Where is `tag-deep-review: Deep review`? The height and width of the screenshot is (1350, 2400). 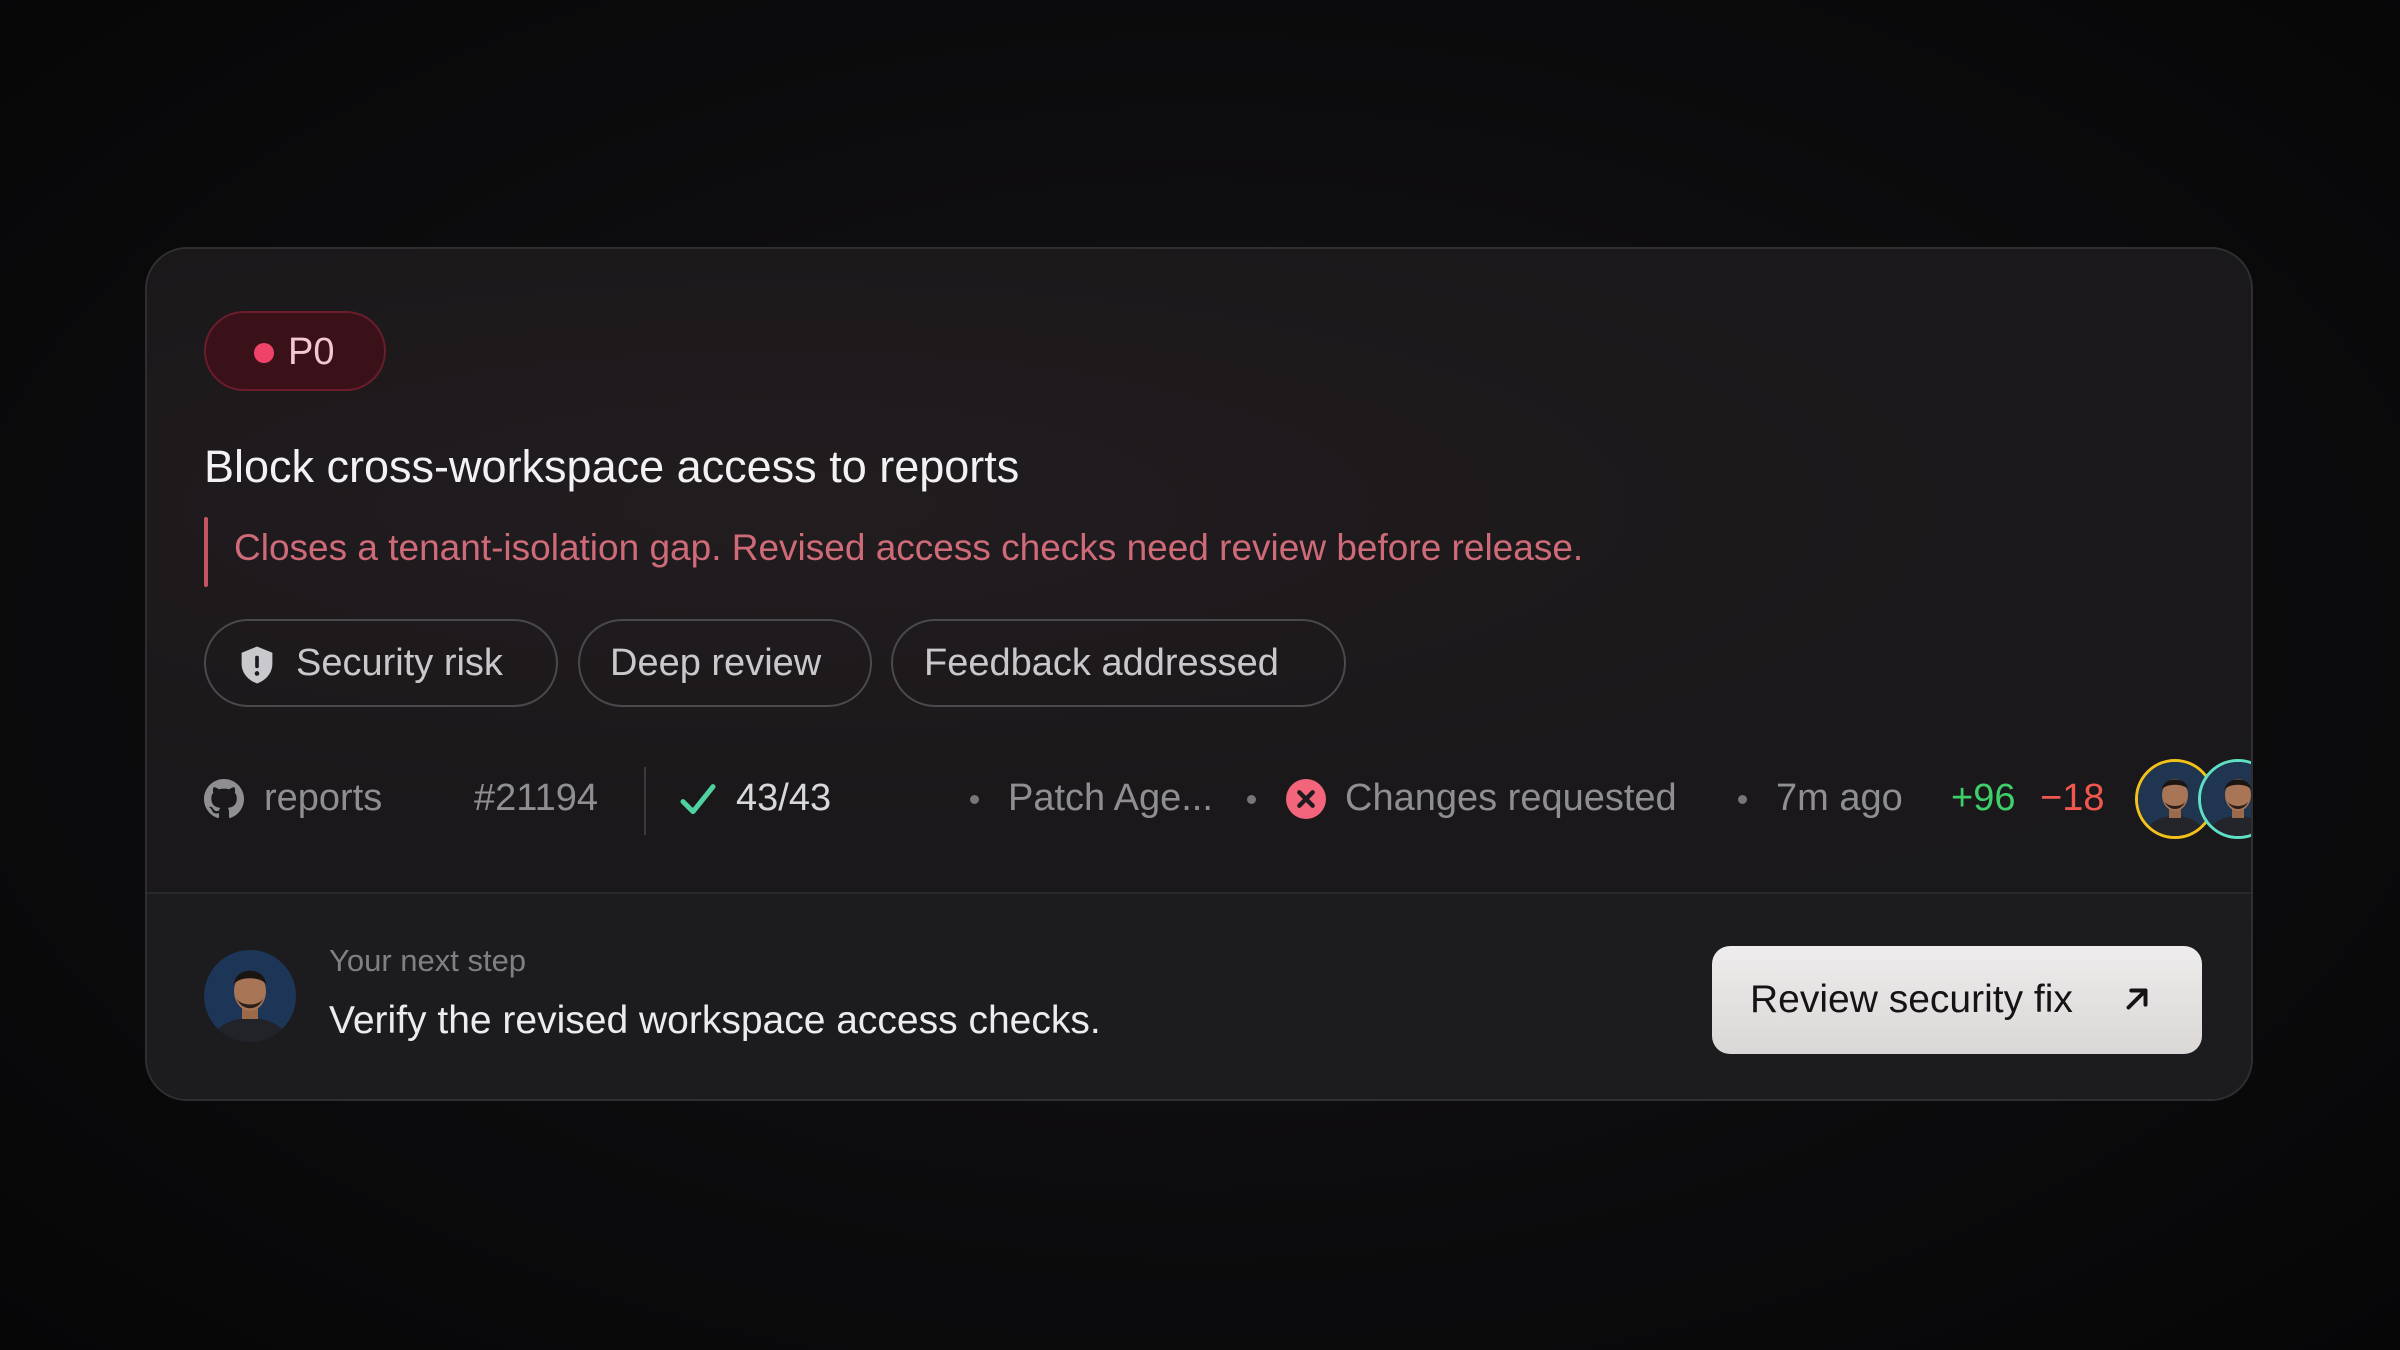 tag-deep-review: Deep review is located at coordinates (725, 663).